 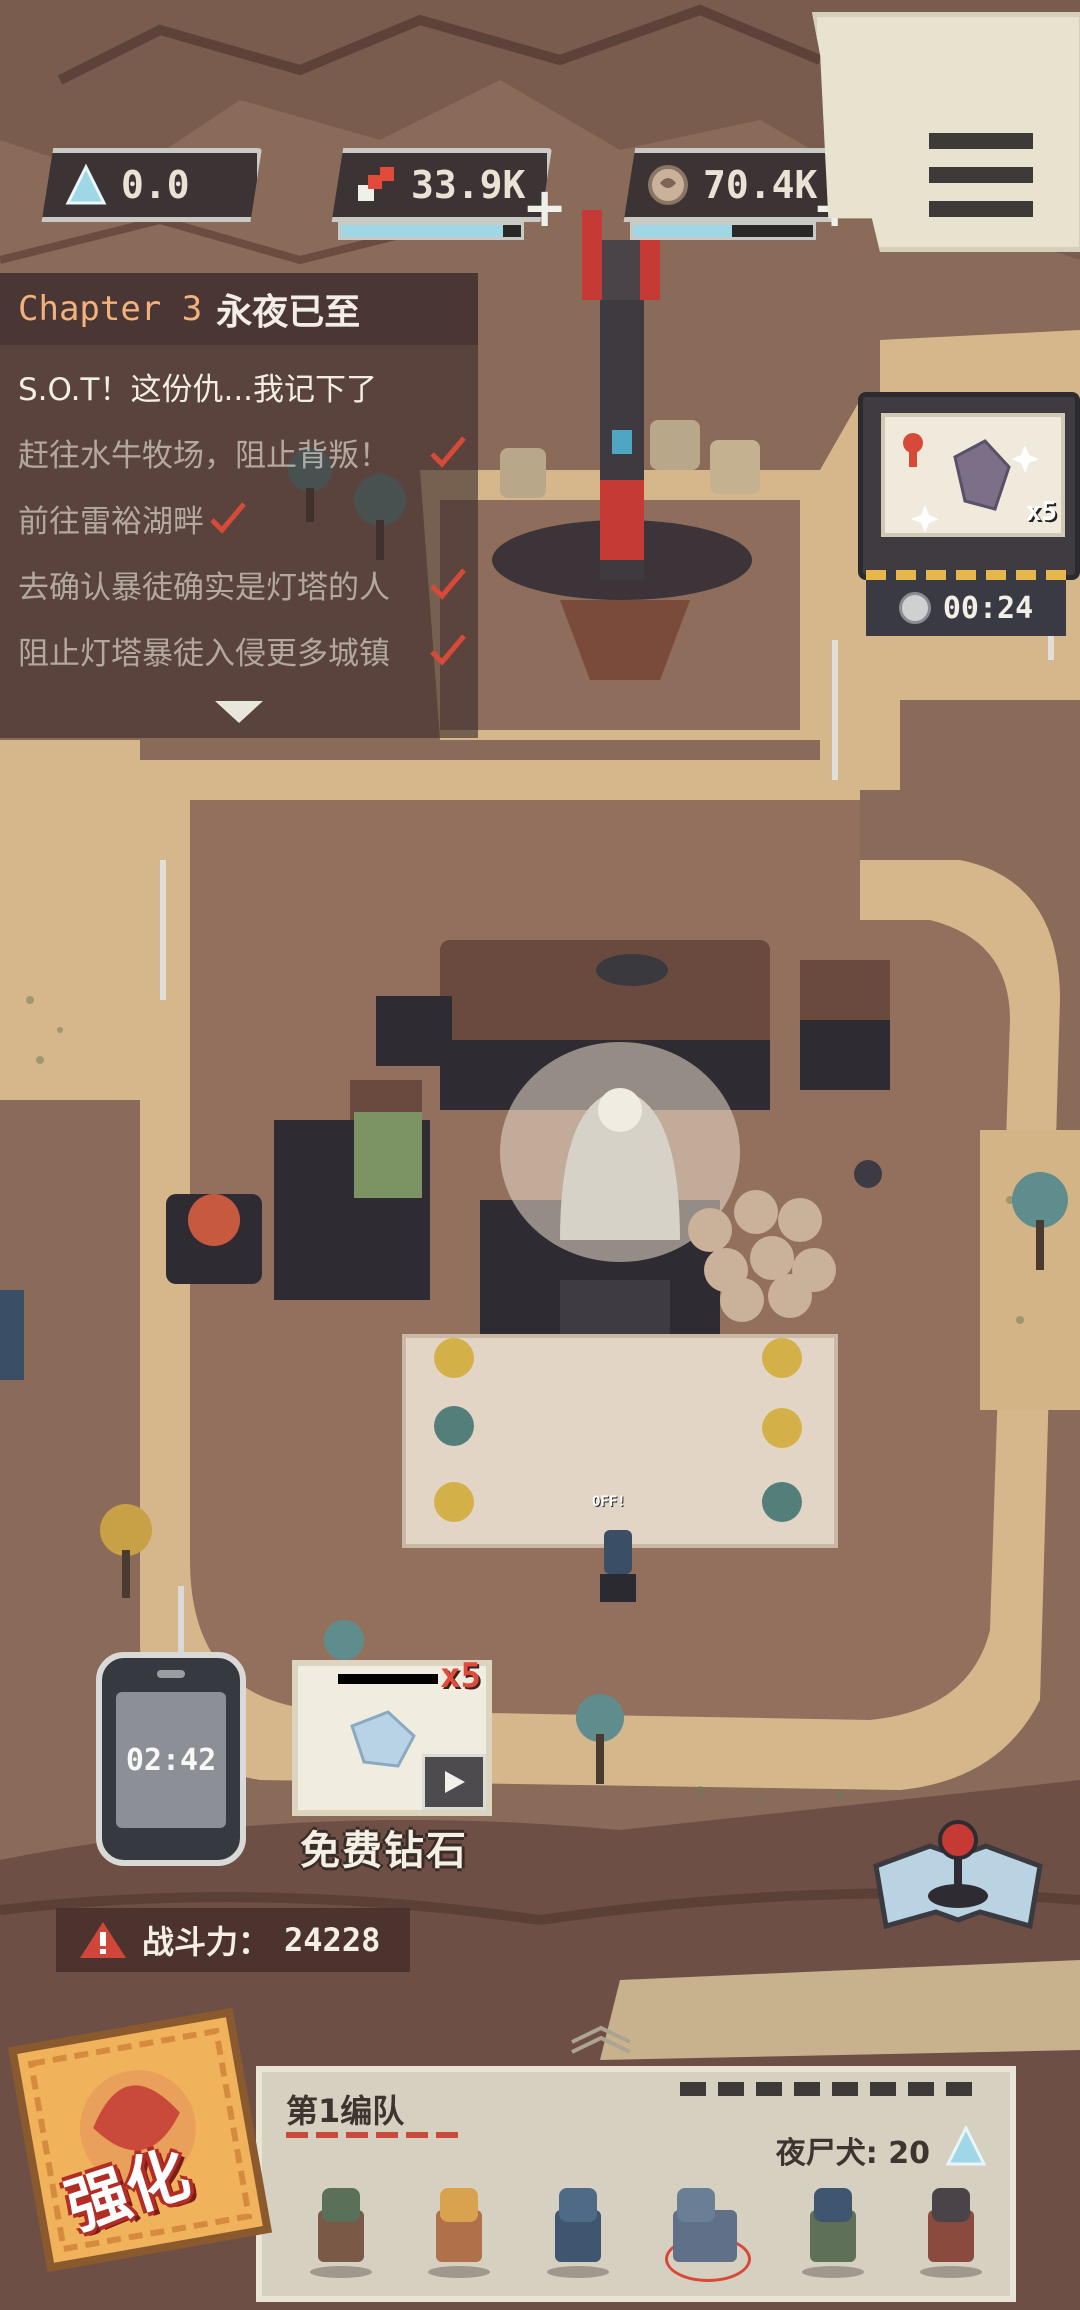 What do you see at coordinates (460, 1676) in the screenshot?
I see `free-diamond-multiplier: x5` at bounding box center [460, 1676].